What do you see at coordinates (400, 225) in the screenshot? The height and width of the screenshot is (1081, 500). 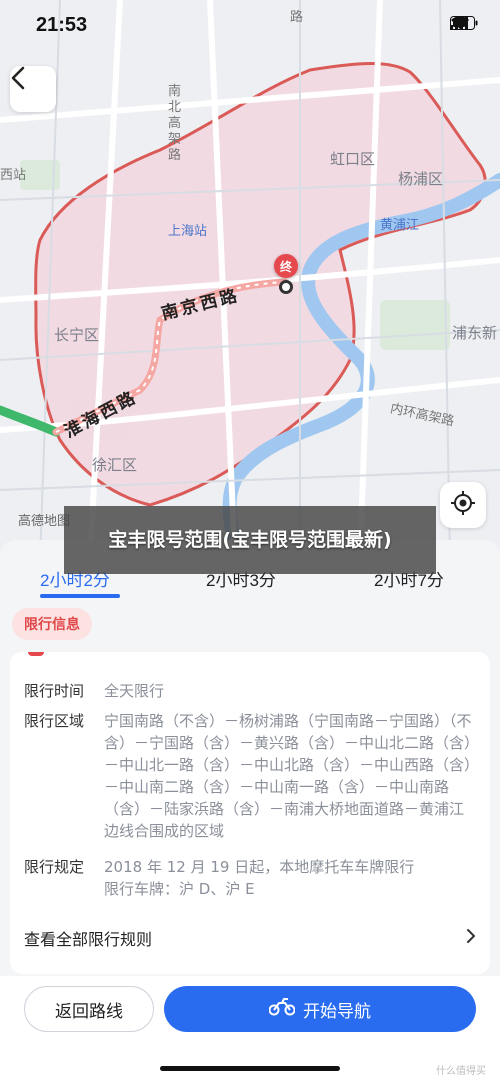 I see `river-label-huangpu: 黄浦江` at bounding box center [400, 225].